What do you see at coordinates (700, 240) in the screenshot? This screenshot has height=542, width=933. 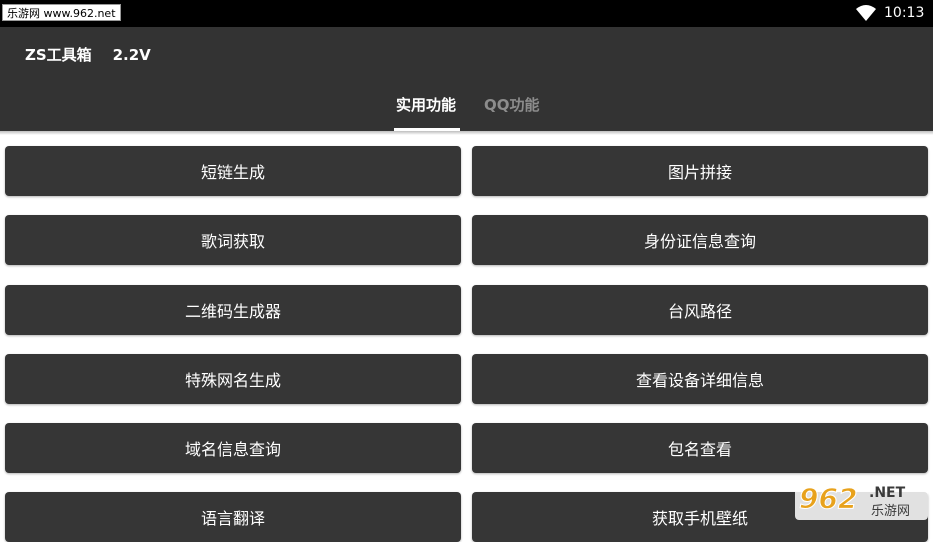 I see `id-card-query-button: 身份证信息查询` at bounding box center [700, 240].